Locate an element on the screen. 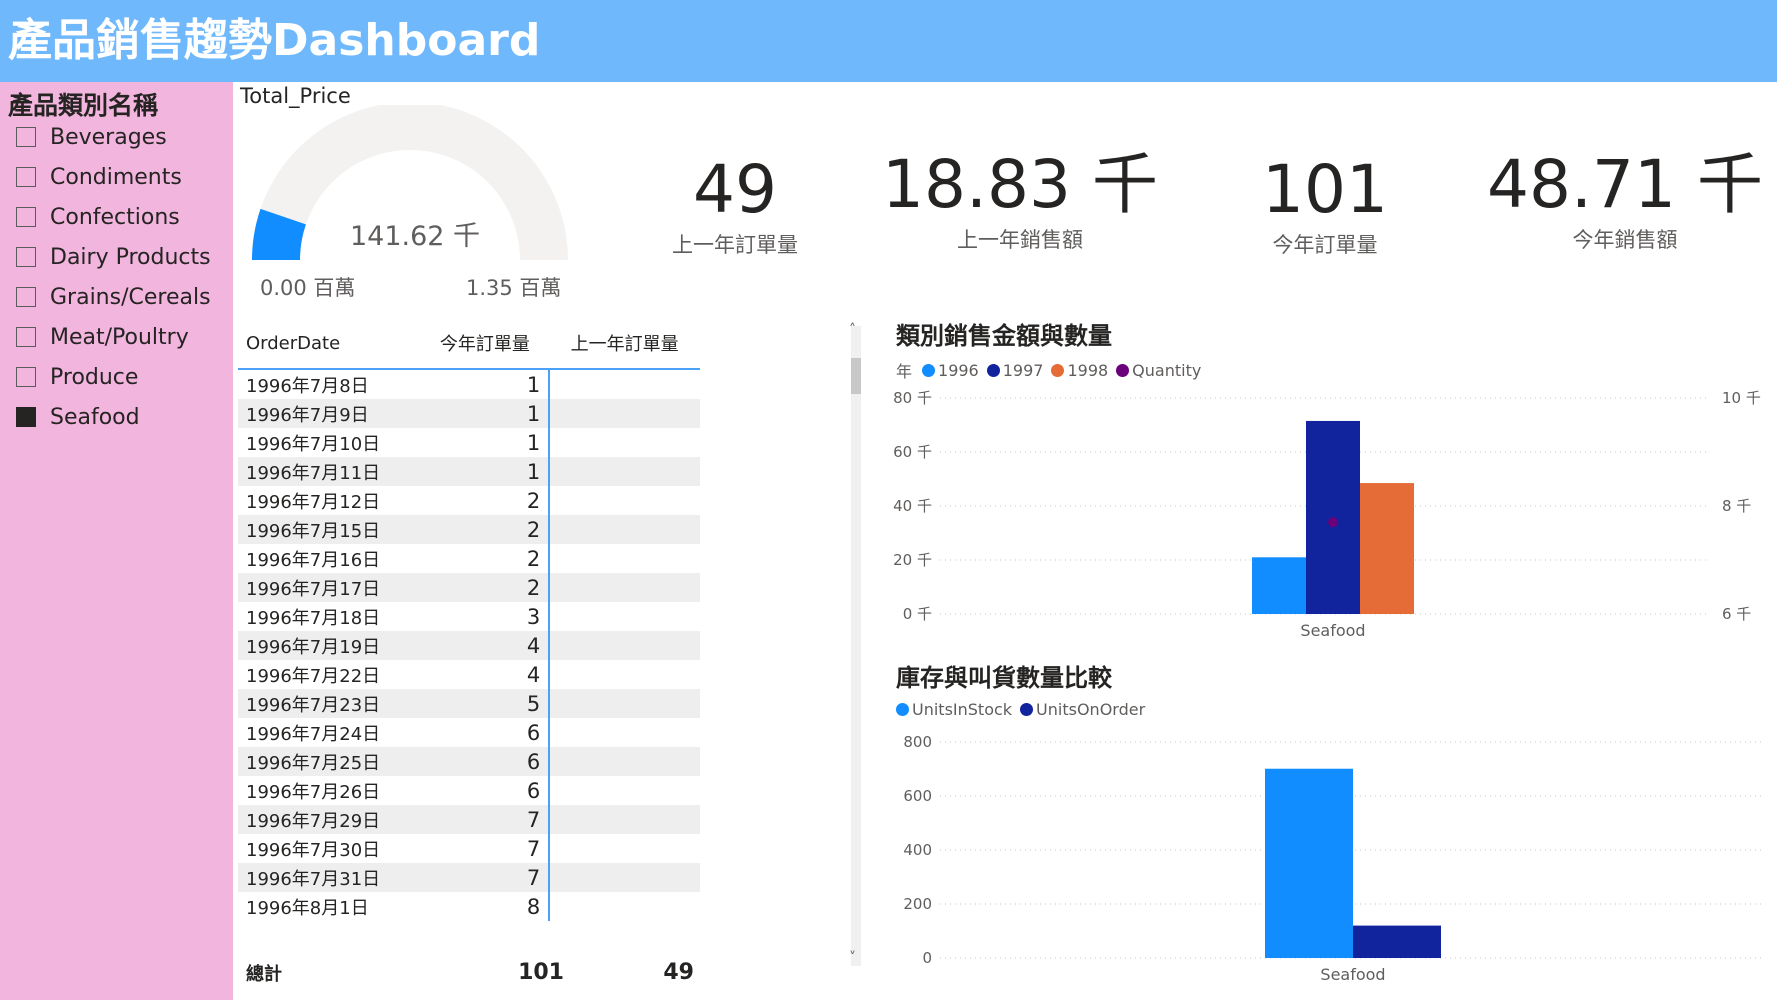 The image size is (1777, 1000). slicer-item-condiments: Condiments is located at coordinates (99, 177).